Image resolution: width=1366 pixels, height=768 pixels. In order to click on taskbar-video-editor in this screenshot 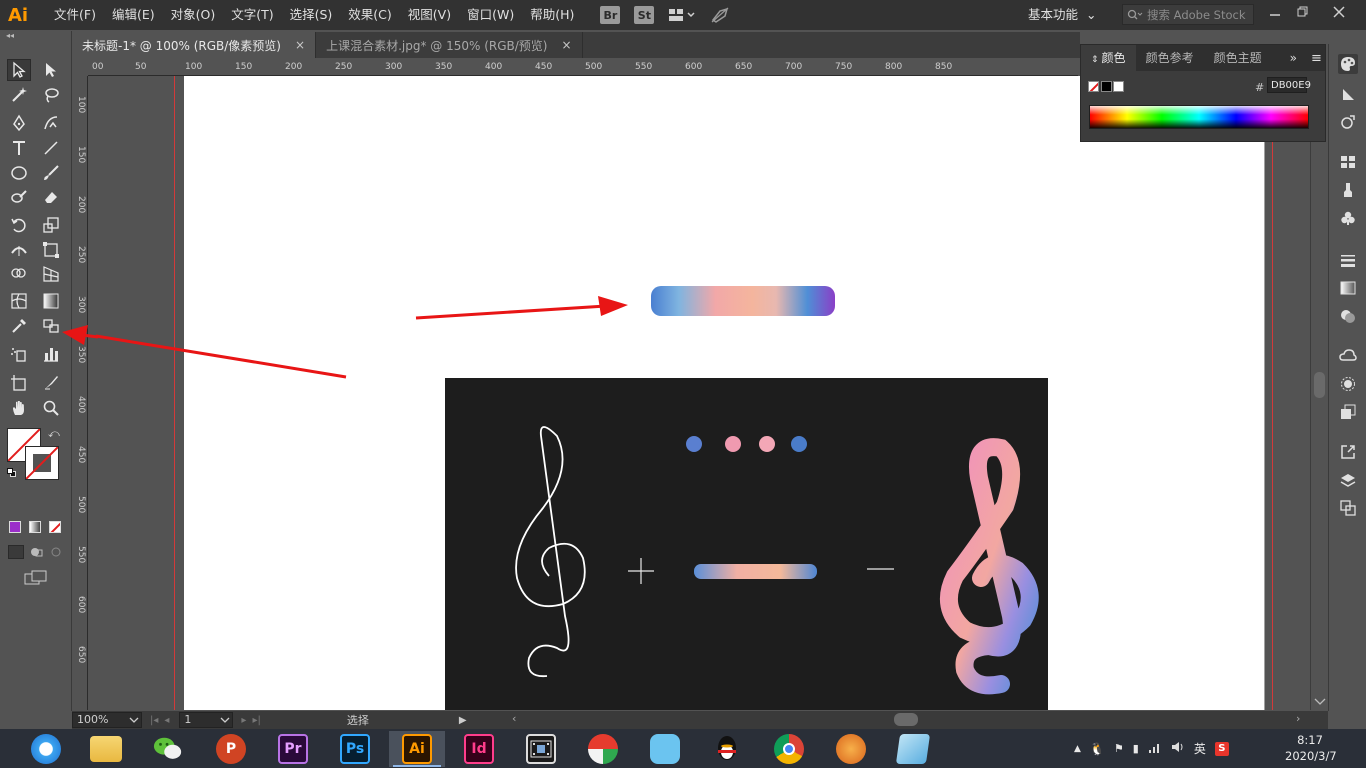, I will do `click(541, 749)`.